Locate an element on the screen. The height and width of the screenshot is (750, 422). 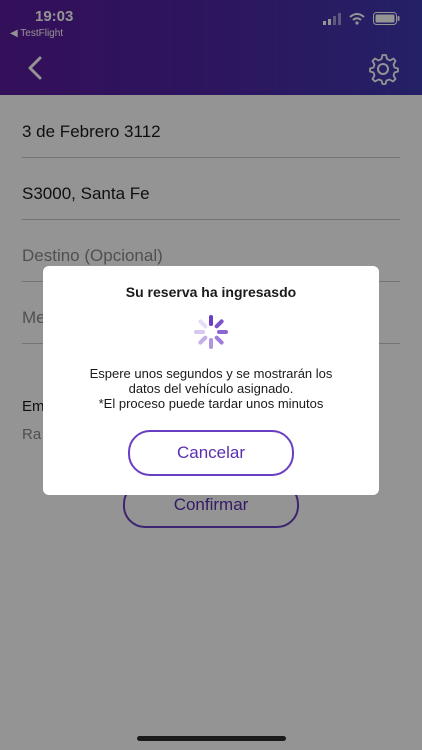
home-indicator is located at coordinates (211, 738).